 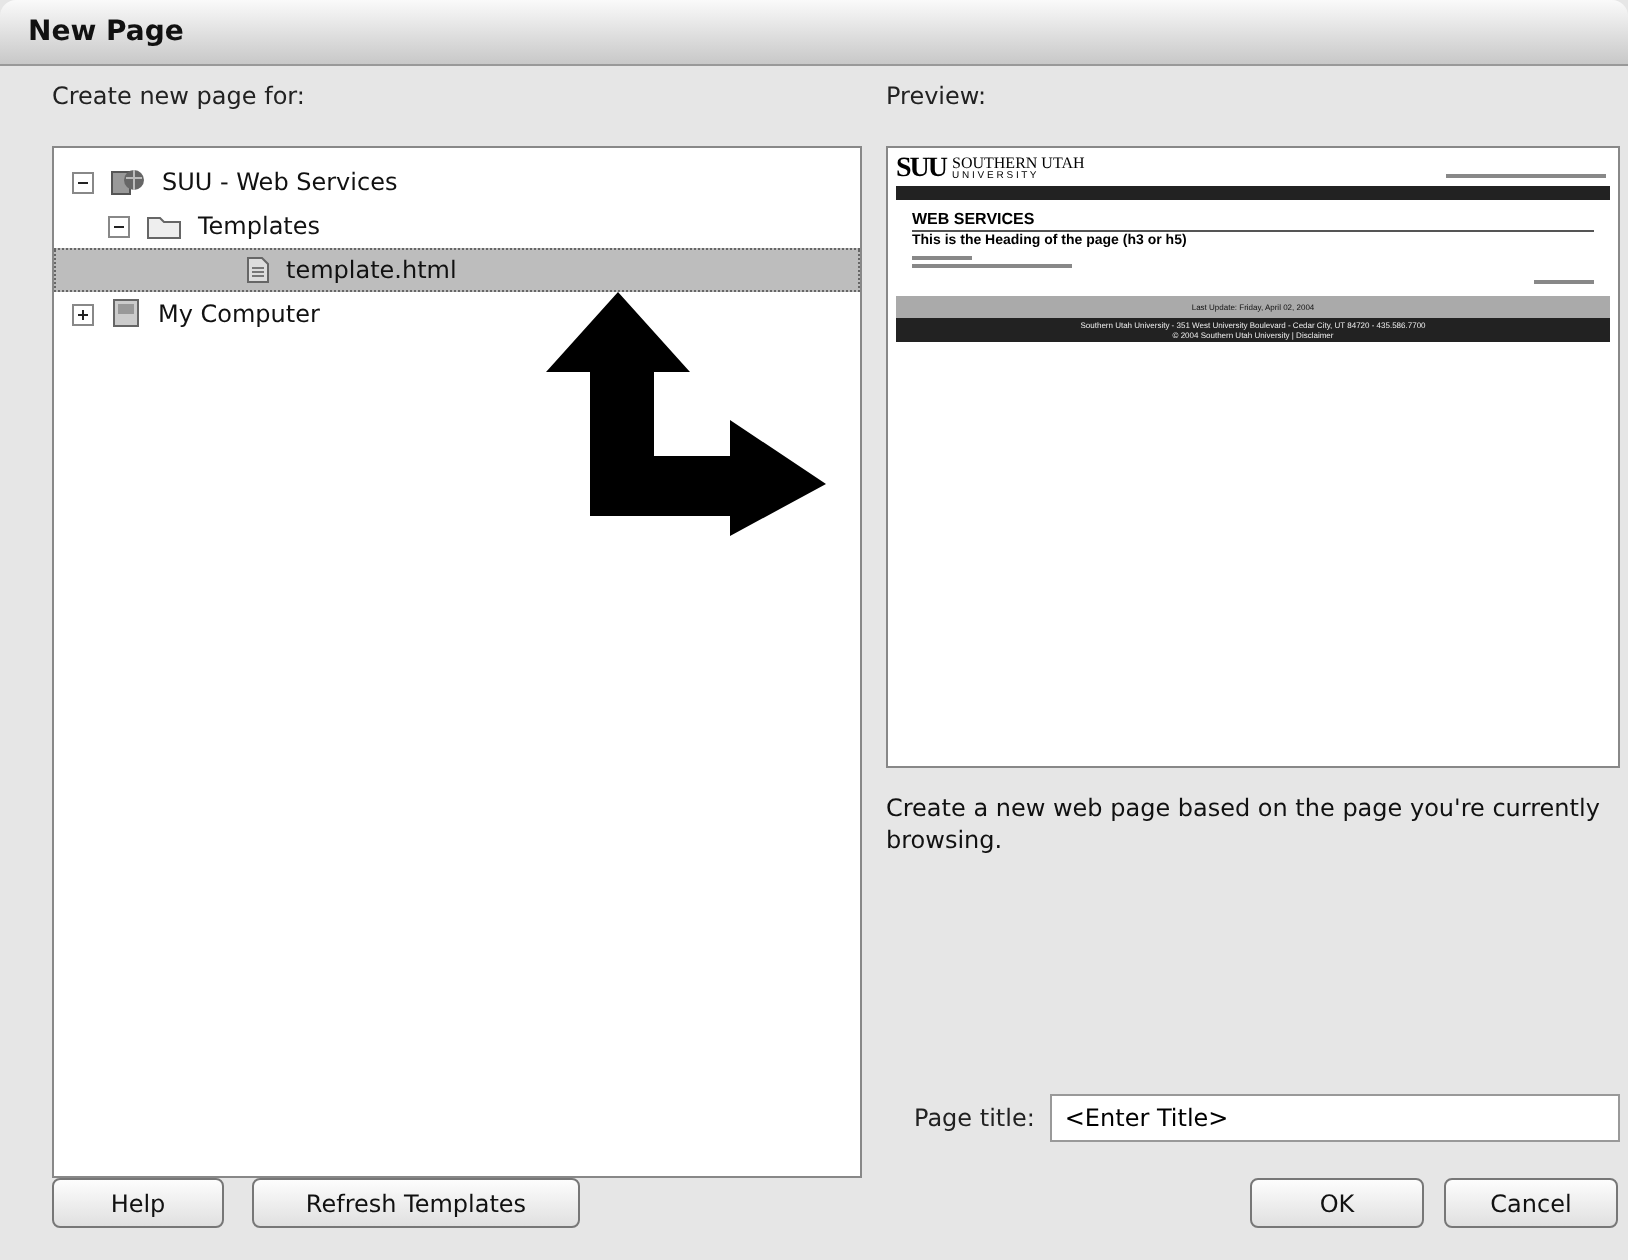 What do you see at coordinates (371, 270) in the screenshot?
I see `tree-label: template.html` at bounding box center [371, 270].